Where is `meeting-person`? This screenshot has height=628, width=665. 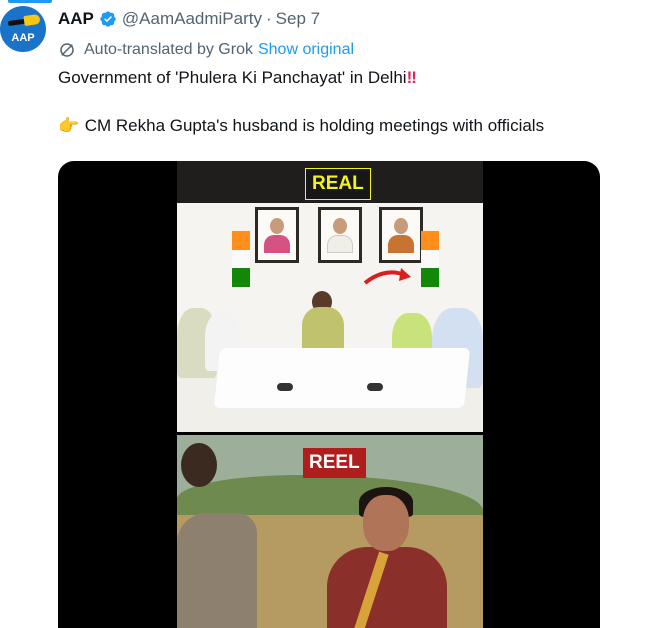
meeting-person is located at coordinates (323, 330).